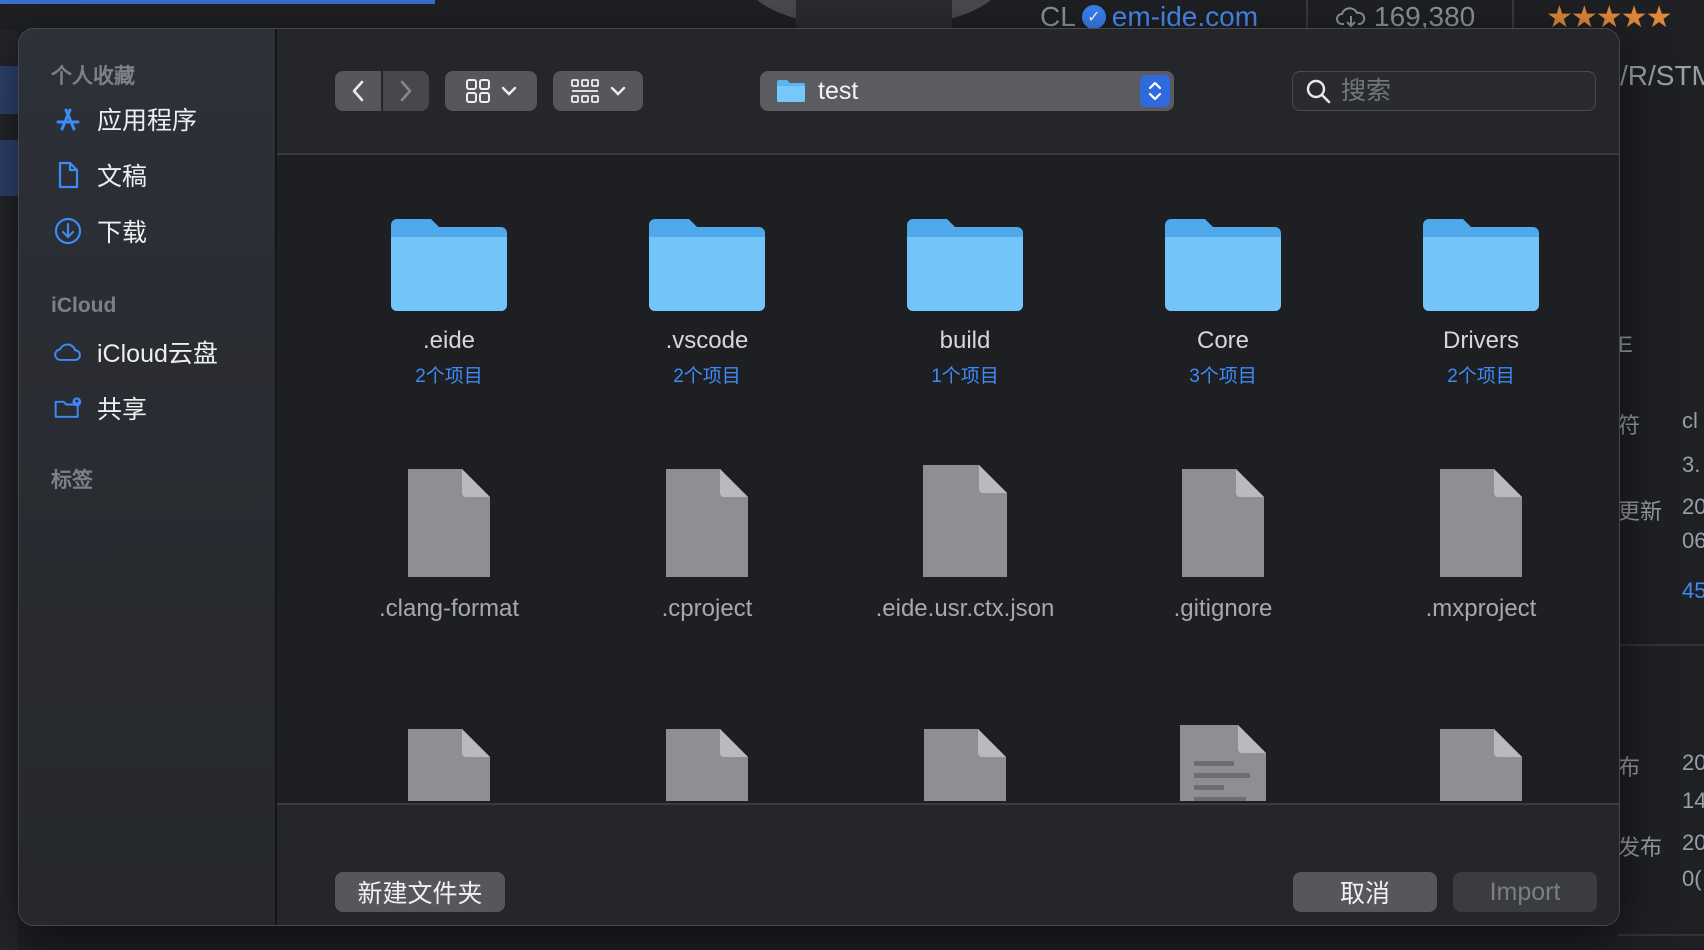 This screenshot has height=950, width=1704. Describe the element at coordinates (420, 892) in the screenshot. I see `new-folder-button: 新建文件夹` at that location.